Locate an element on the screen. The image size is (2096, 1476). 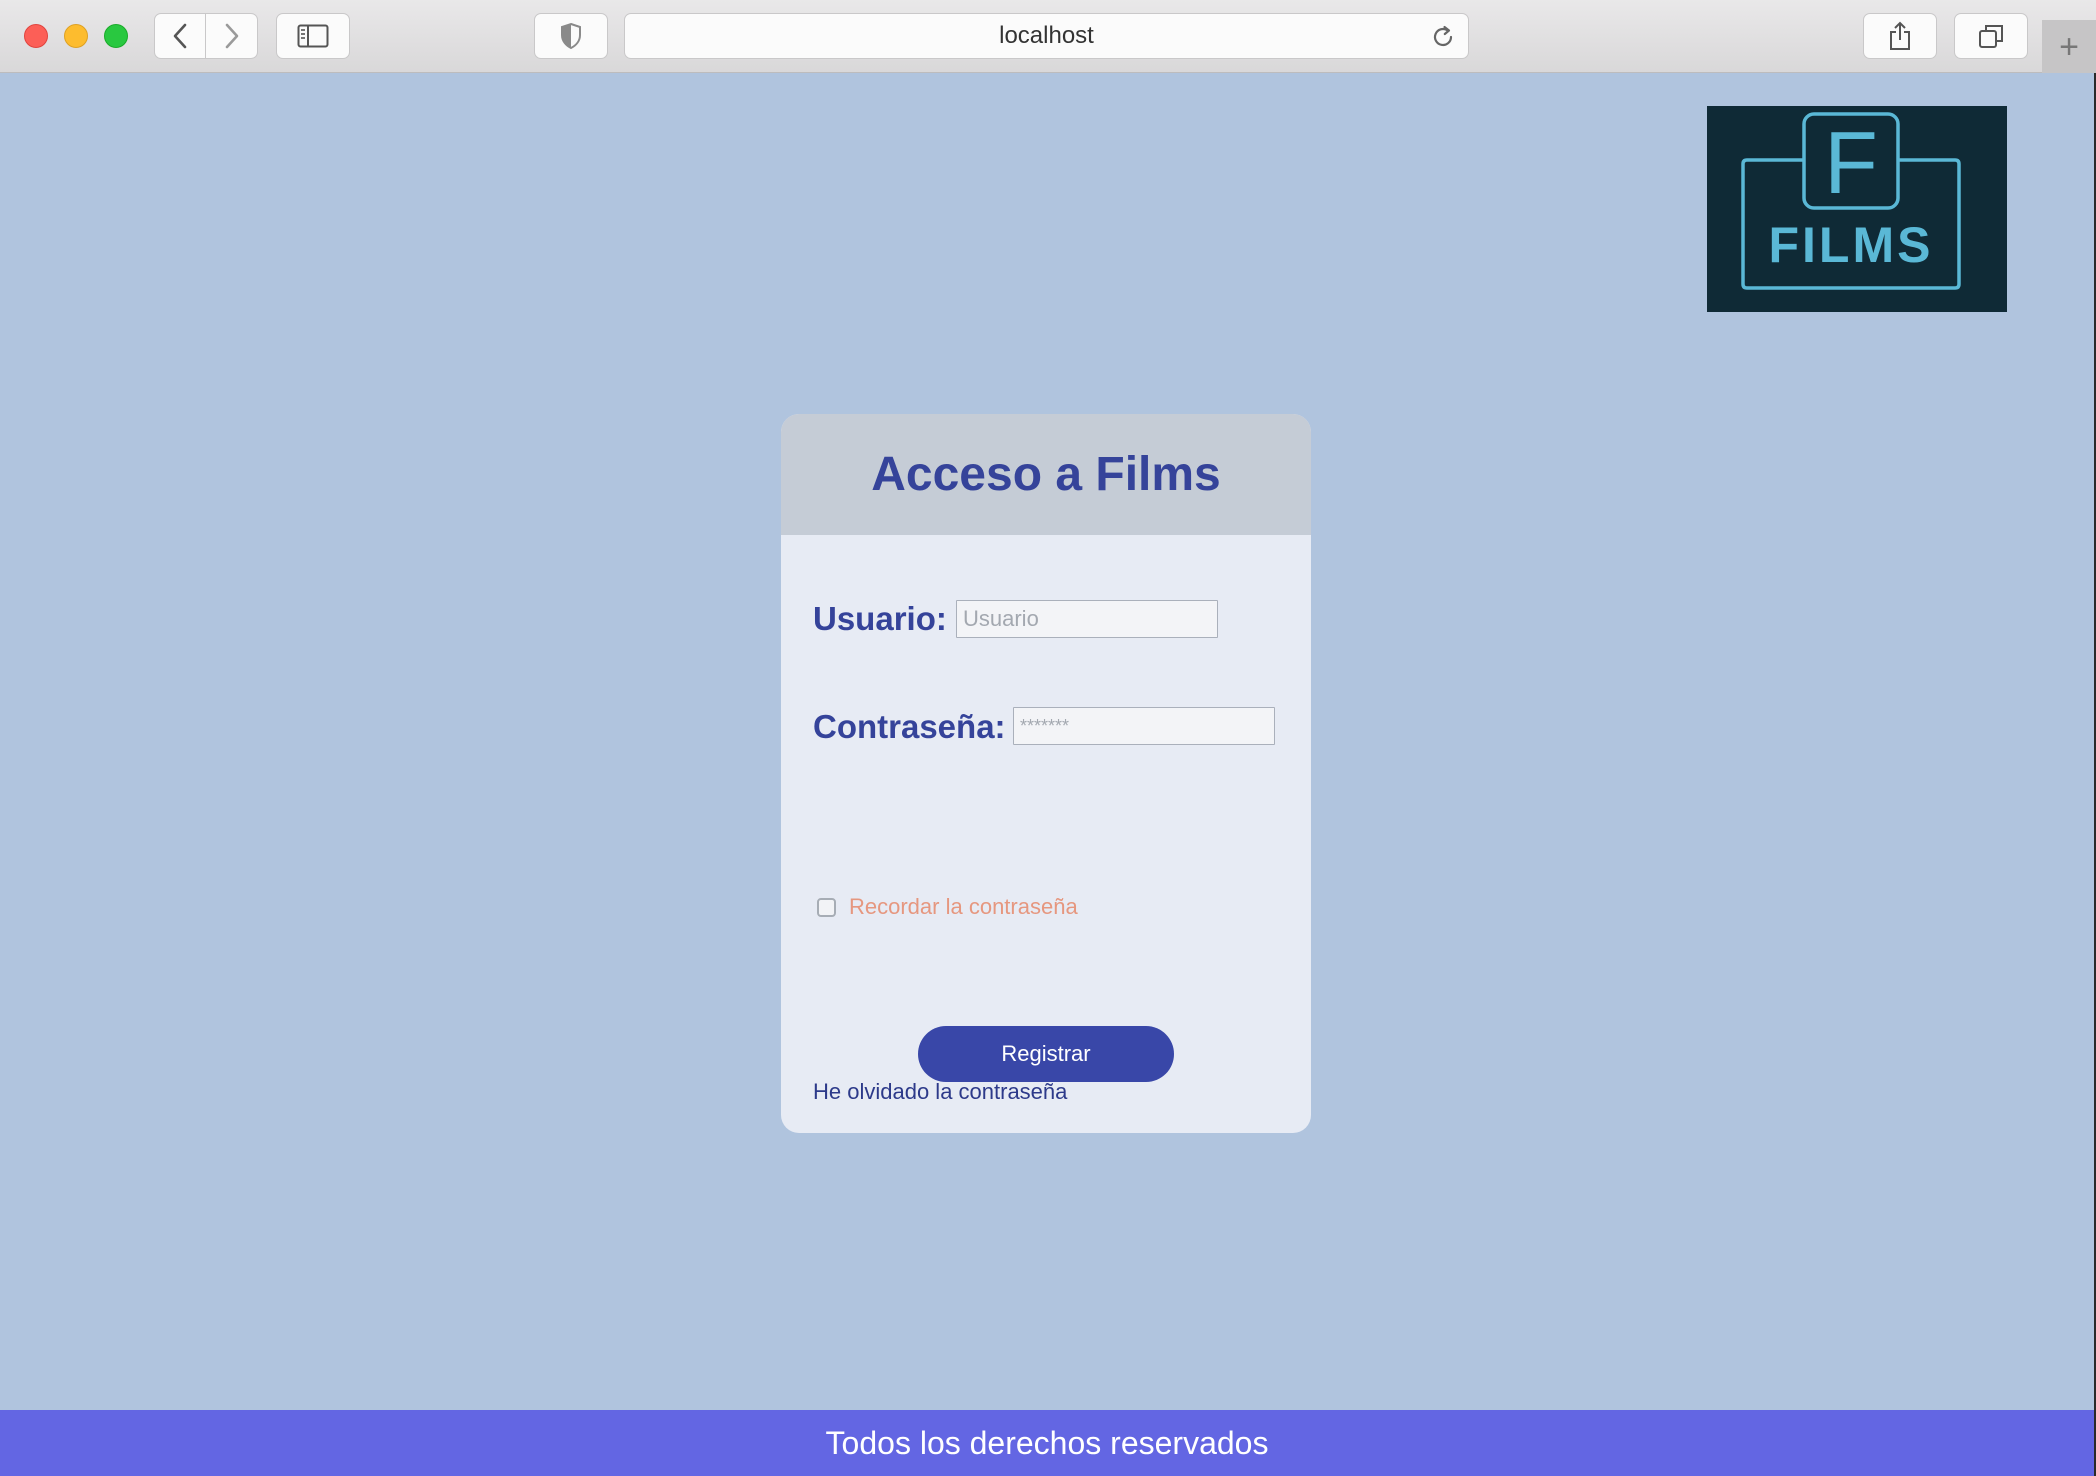
url-text: localhost is located at coordinates (1046, 36).